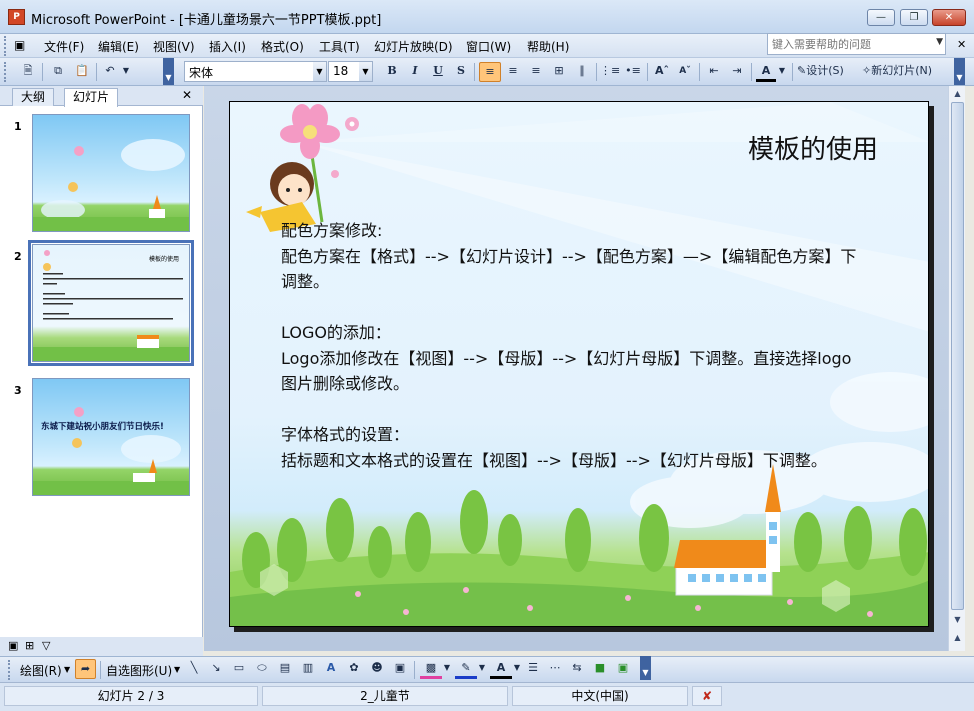 This screenshot has height=711, width=974. Describe the element at coordinates (110, 72) in the screenshot. I see `undo-icon: ↶` at that location.